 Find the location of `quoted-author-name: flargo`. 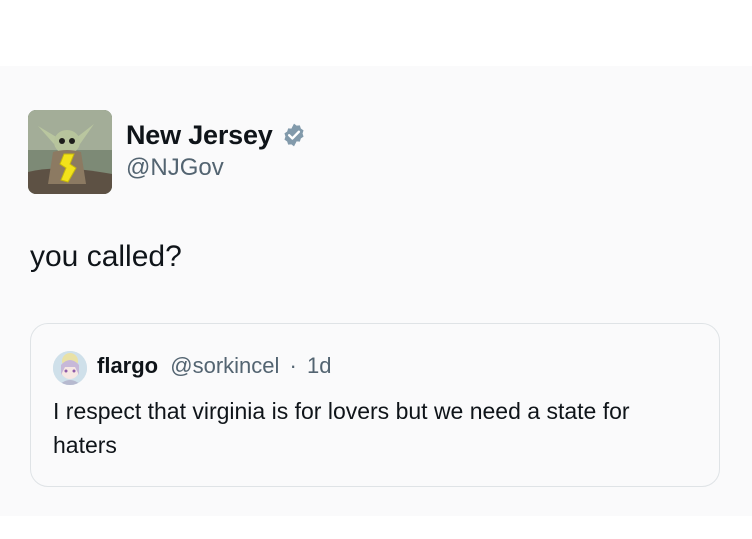

quoted-author-name: flargo is located at coordinates (127, 365).